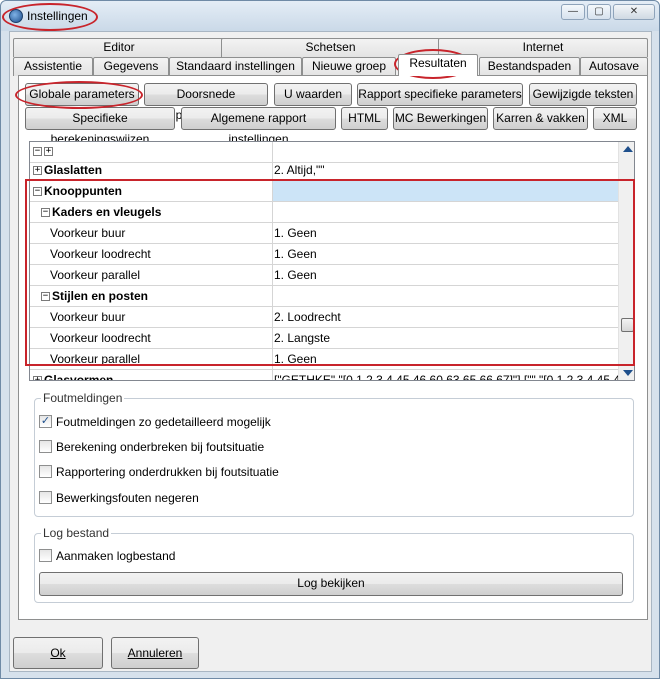  What do you see at coordinates (100, 296) in the screenshot?
I see `row-name: Stijlen en posten` at bounding box center [100, 296].